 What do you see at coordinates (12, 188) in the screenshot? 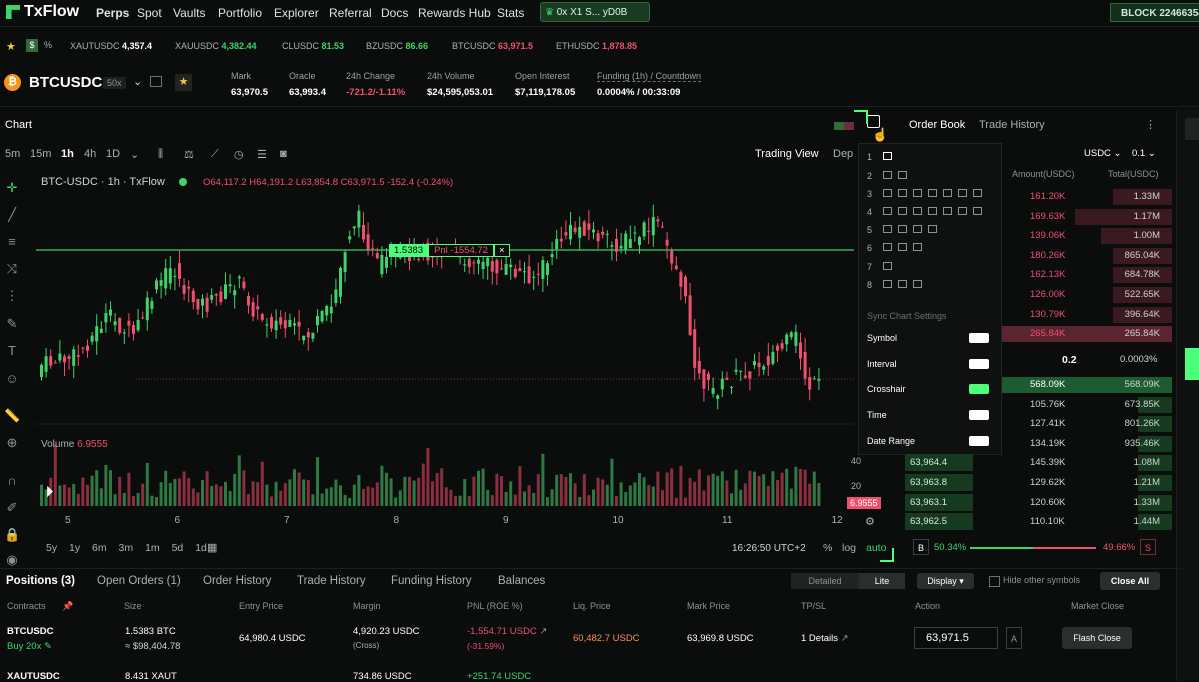
I see `crosshair-icon: ✛` at bounding box center [12, 188].